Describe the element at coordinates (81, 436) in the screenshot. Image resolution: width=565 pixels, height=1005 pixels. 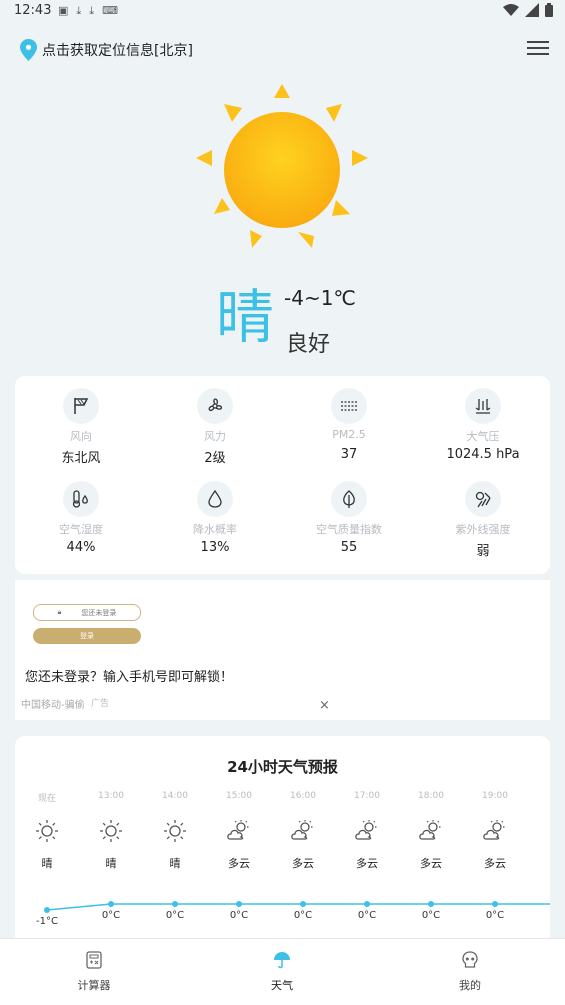
I see `stat-label: 风向` at that location.